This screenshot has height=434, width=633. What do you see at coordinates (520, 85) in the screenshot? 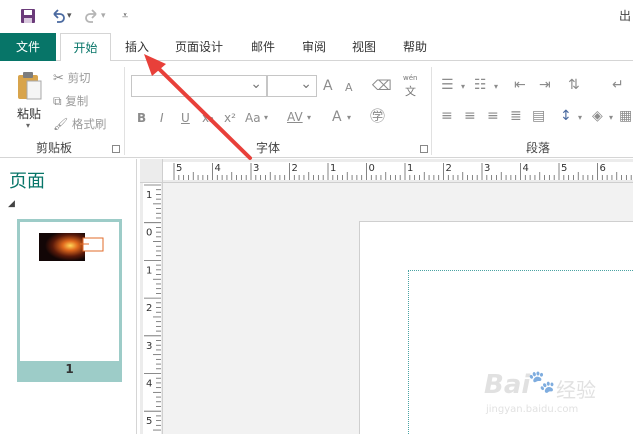
I see `decrease-indent-icon: ⇤` at bounding box center [520, 85].